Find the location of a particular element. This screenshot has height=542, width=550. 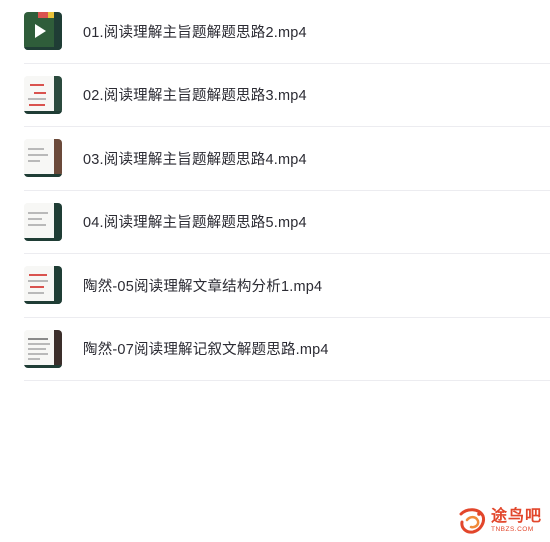

file-name: 03.阅读理解主旨题解题思路4.mp4 is located at coordinates (195, 159).